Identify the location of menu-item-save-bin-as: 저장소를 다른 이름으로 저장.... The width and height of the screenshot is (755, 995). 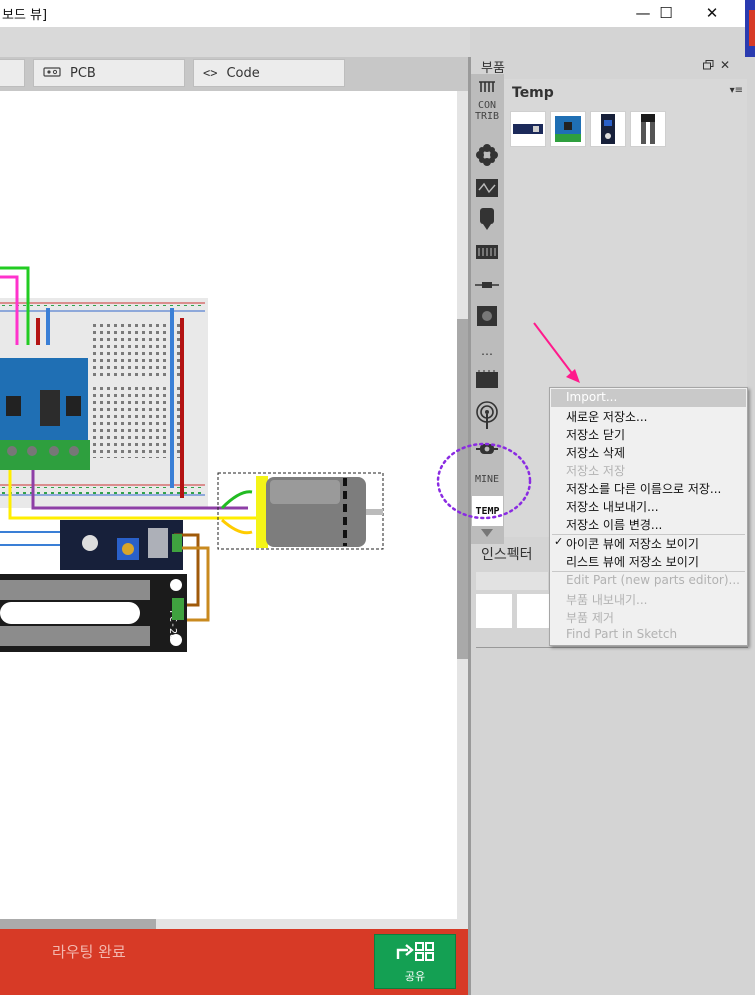
(648, 488).